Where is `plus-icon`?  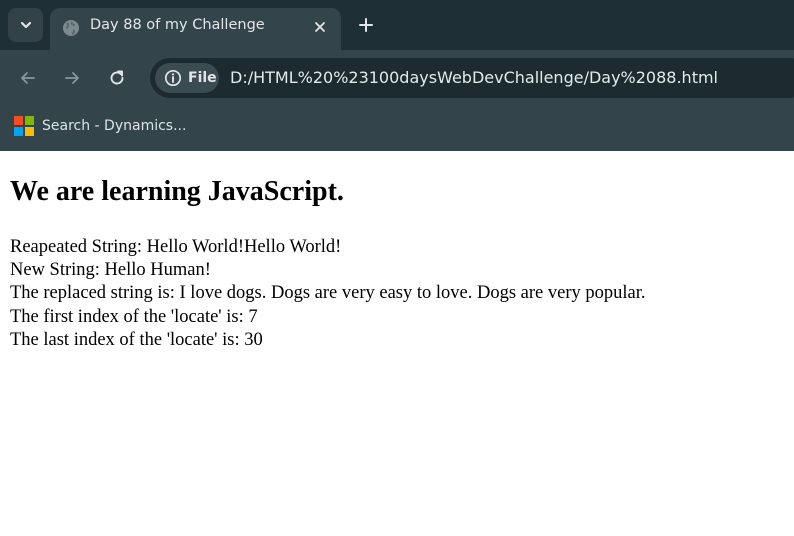 plus-icon is located at coordinates (366, 25).